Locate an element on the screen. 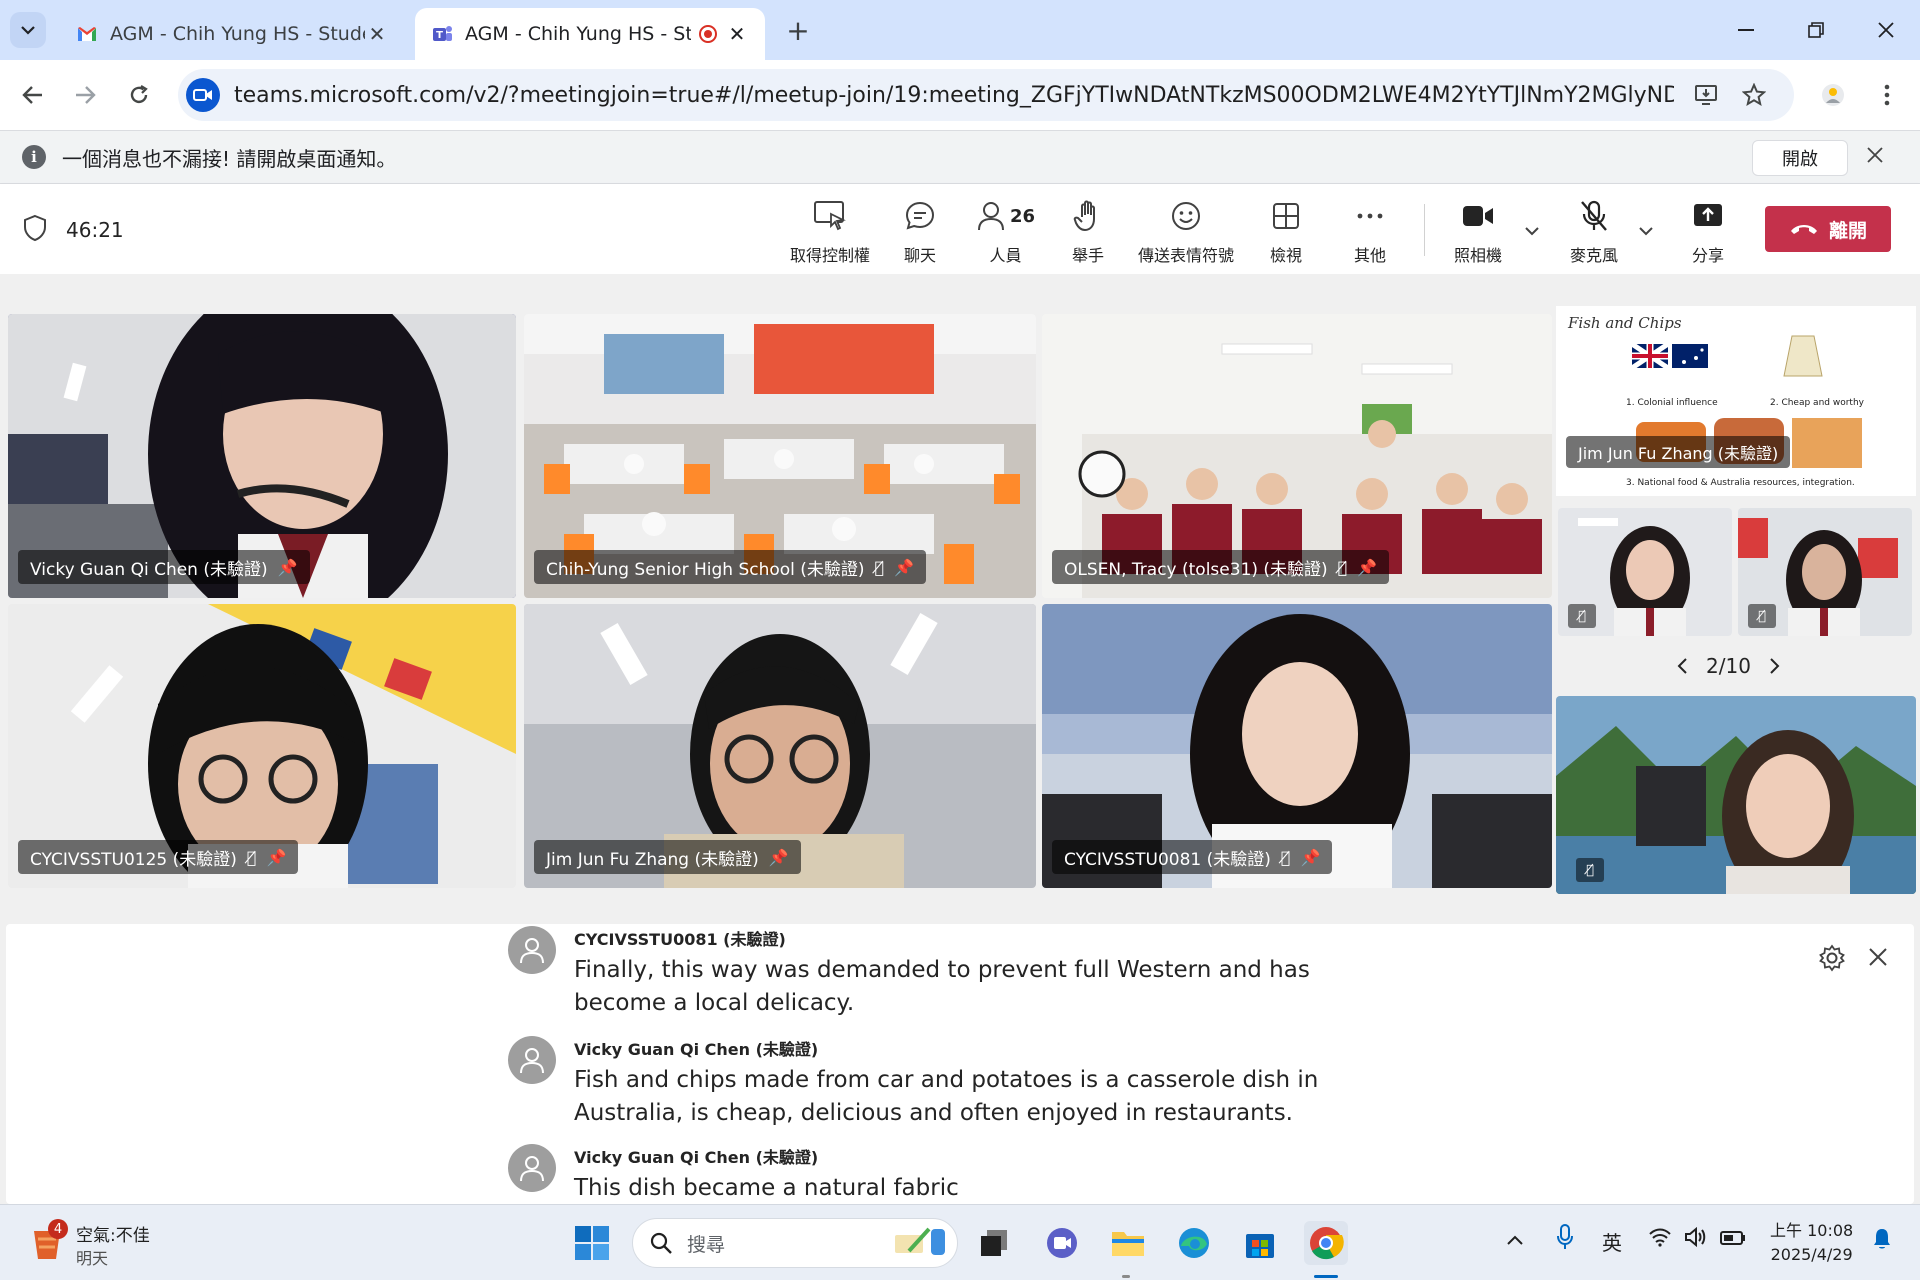 The height and width of the screenshot is (1280, 1920). app-active-indicator is located at coordinates (1326, 1276).